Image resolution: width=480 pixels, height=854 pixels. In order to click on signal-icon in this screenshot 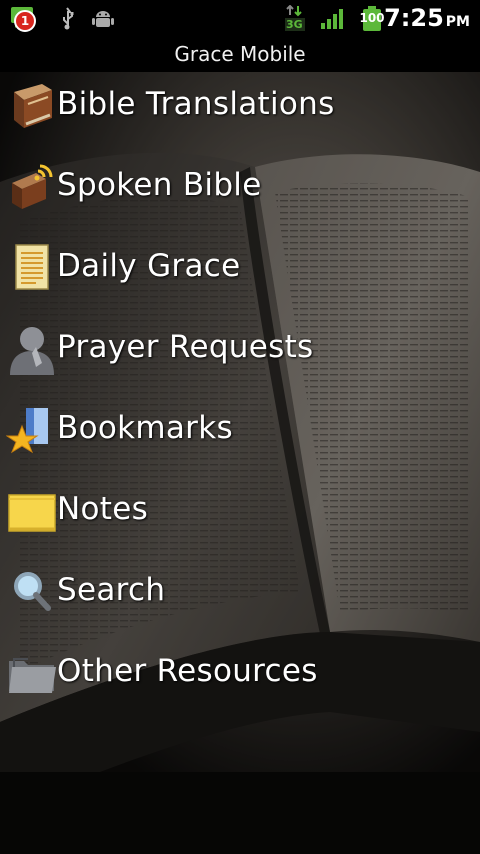, I will do `click(332, 19)`.